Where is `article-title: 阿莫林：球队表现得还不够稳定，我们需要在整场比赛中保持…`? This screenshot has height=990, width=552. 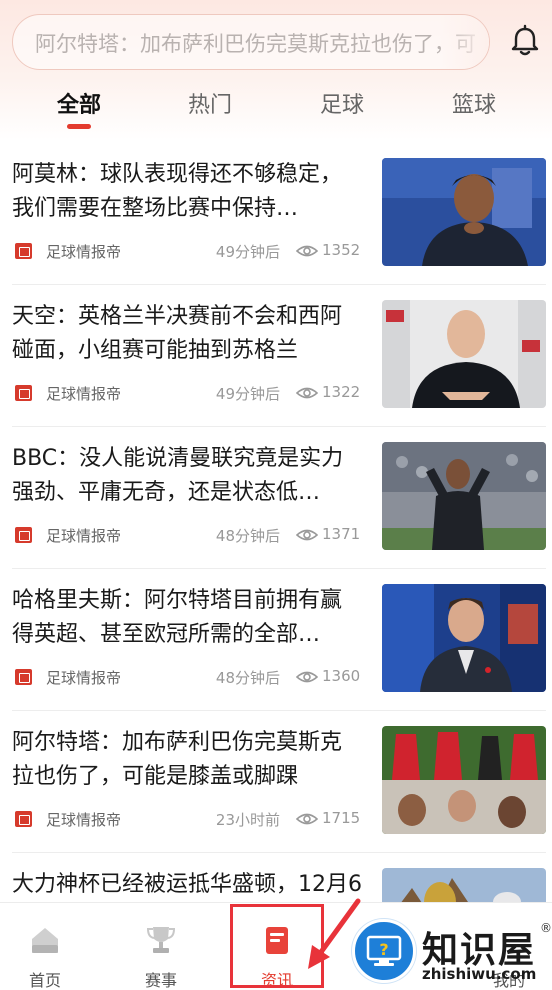 article-title: 阿莫林：球队表现得还不够稳定，我们需要在整场比赛中保持… is located at coordinates (187, 192).